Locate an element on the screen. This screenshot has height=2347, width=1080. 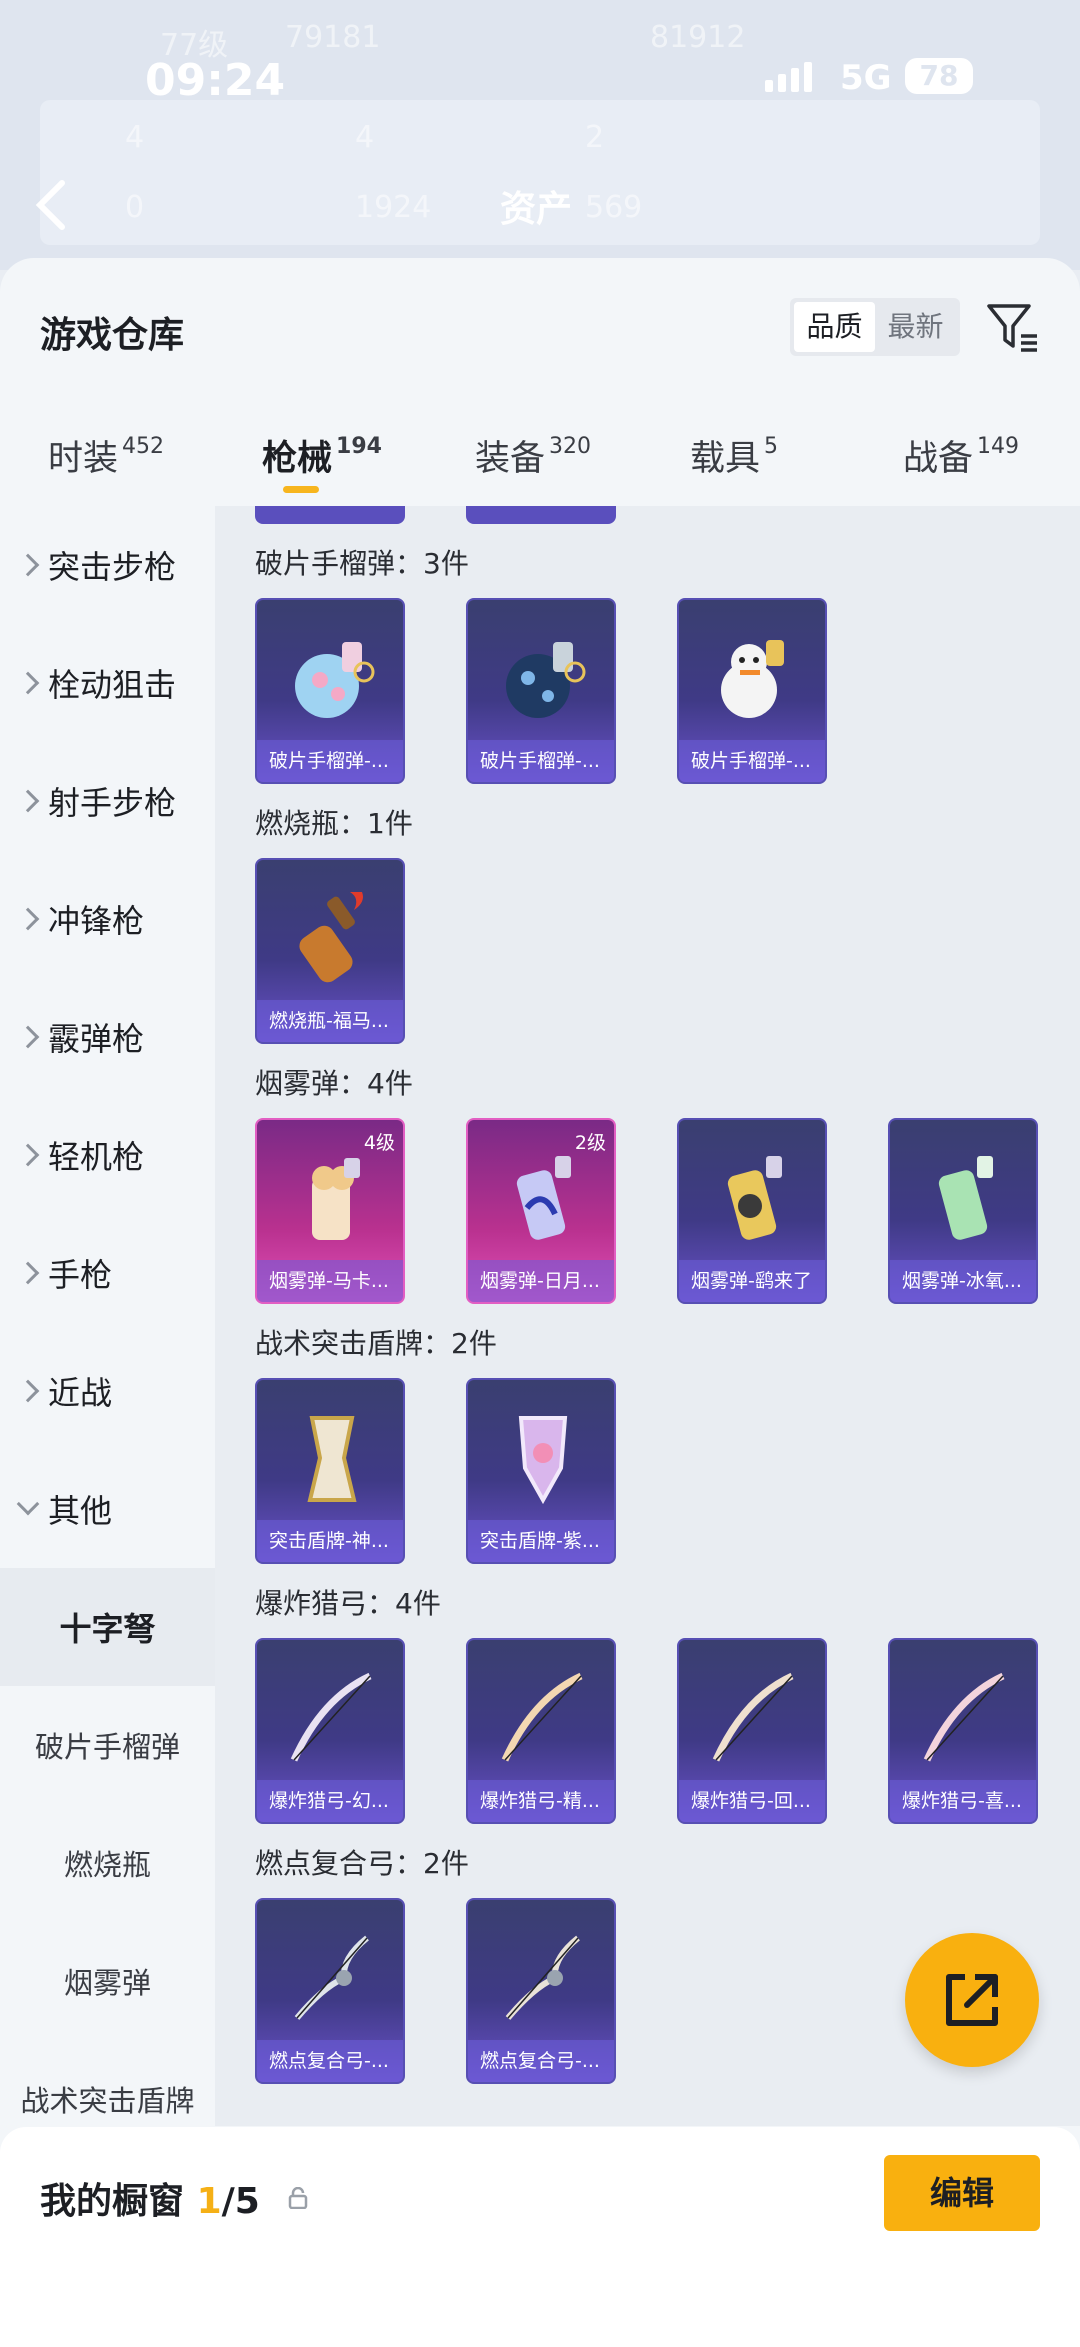
molotov-icon is located at coordinates (331, 937).